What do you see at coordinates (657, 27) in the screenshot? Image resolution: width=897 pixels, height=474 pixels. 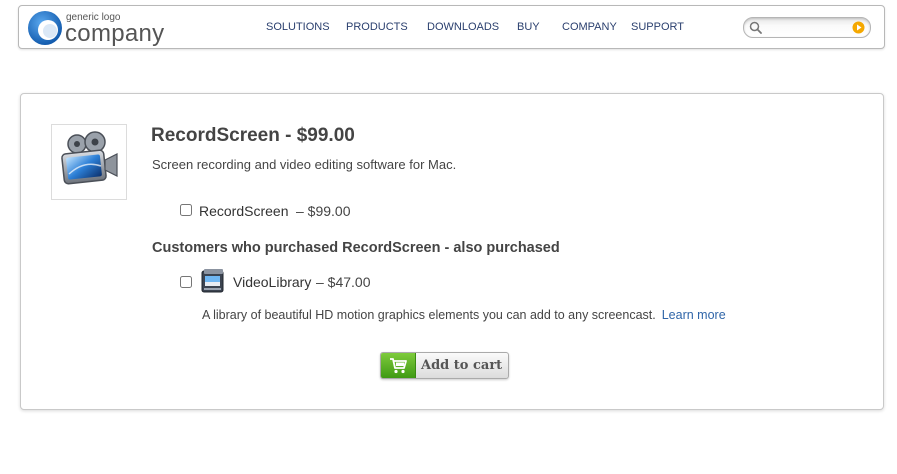 I see `nav-support: SUPPORT` at bounding box center [657, 27].